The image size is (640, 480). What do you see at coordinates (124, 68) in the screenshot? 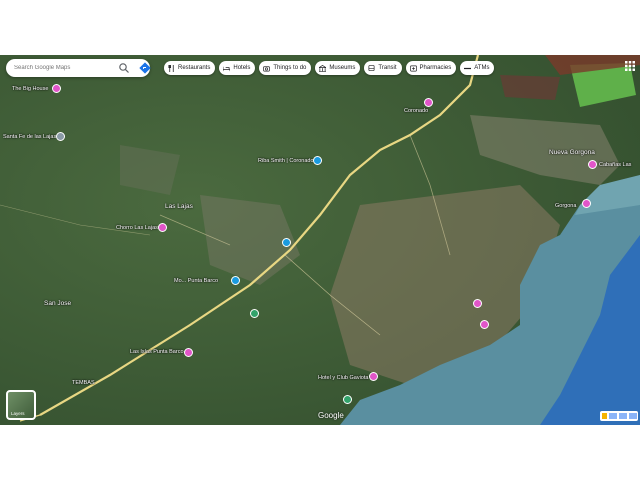
I see `search-icon` at bounding box center [124, 68].